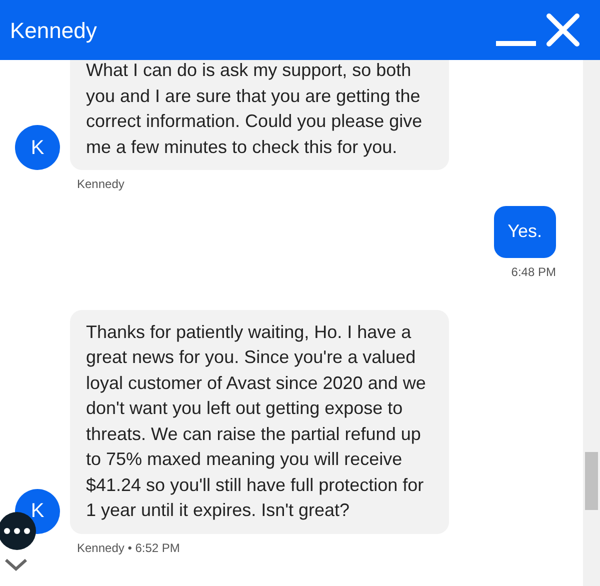 The image size is (600, 586). I want to click on message-bubble: What I can do is ask my support, so both you and I are sure that you are getting the correct information. Could you please give me a few minutes to check this for you., so click(259, 115).